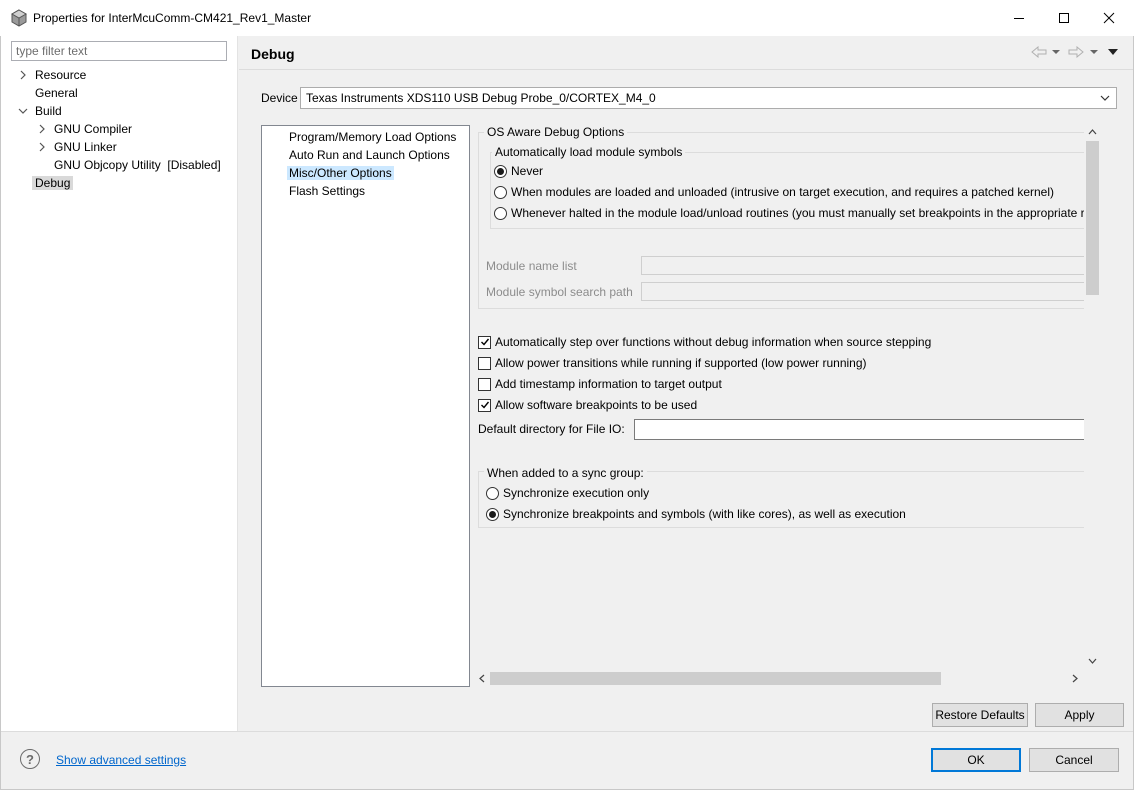 Image resolution: width=1134 pixels, height=790 pixels. What do you see at coordinates (1113, 52) in the screenshot?
I see `view-menu-icon` at bounding box center [1113, 52].